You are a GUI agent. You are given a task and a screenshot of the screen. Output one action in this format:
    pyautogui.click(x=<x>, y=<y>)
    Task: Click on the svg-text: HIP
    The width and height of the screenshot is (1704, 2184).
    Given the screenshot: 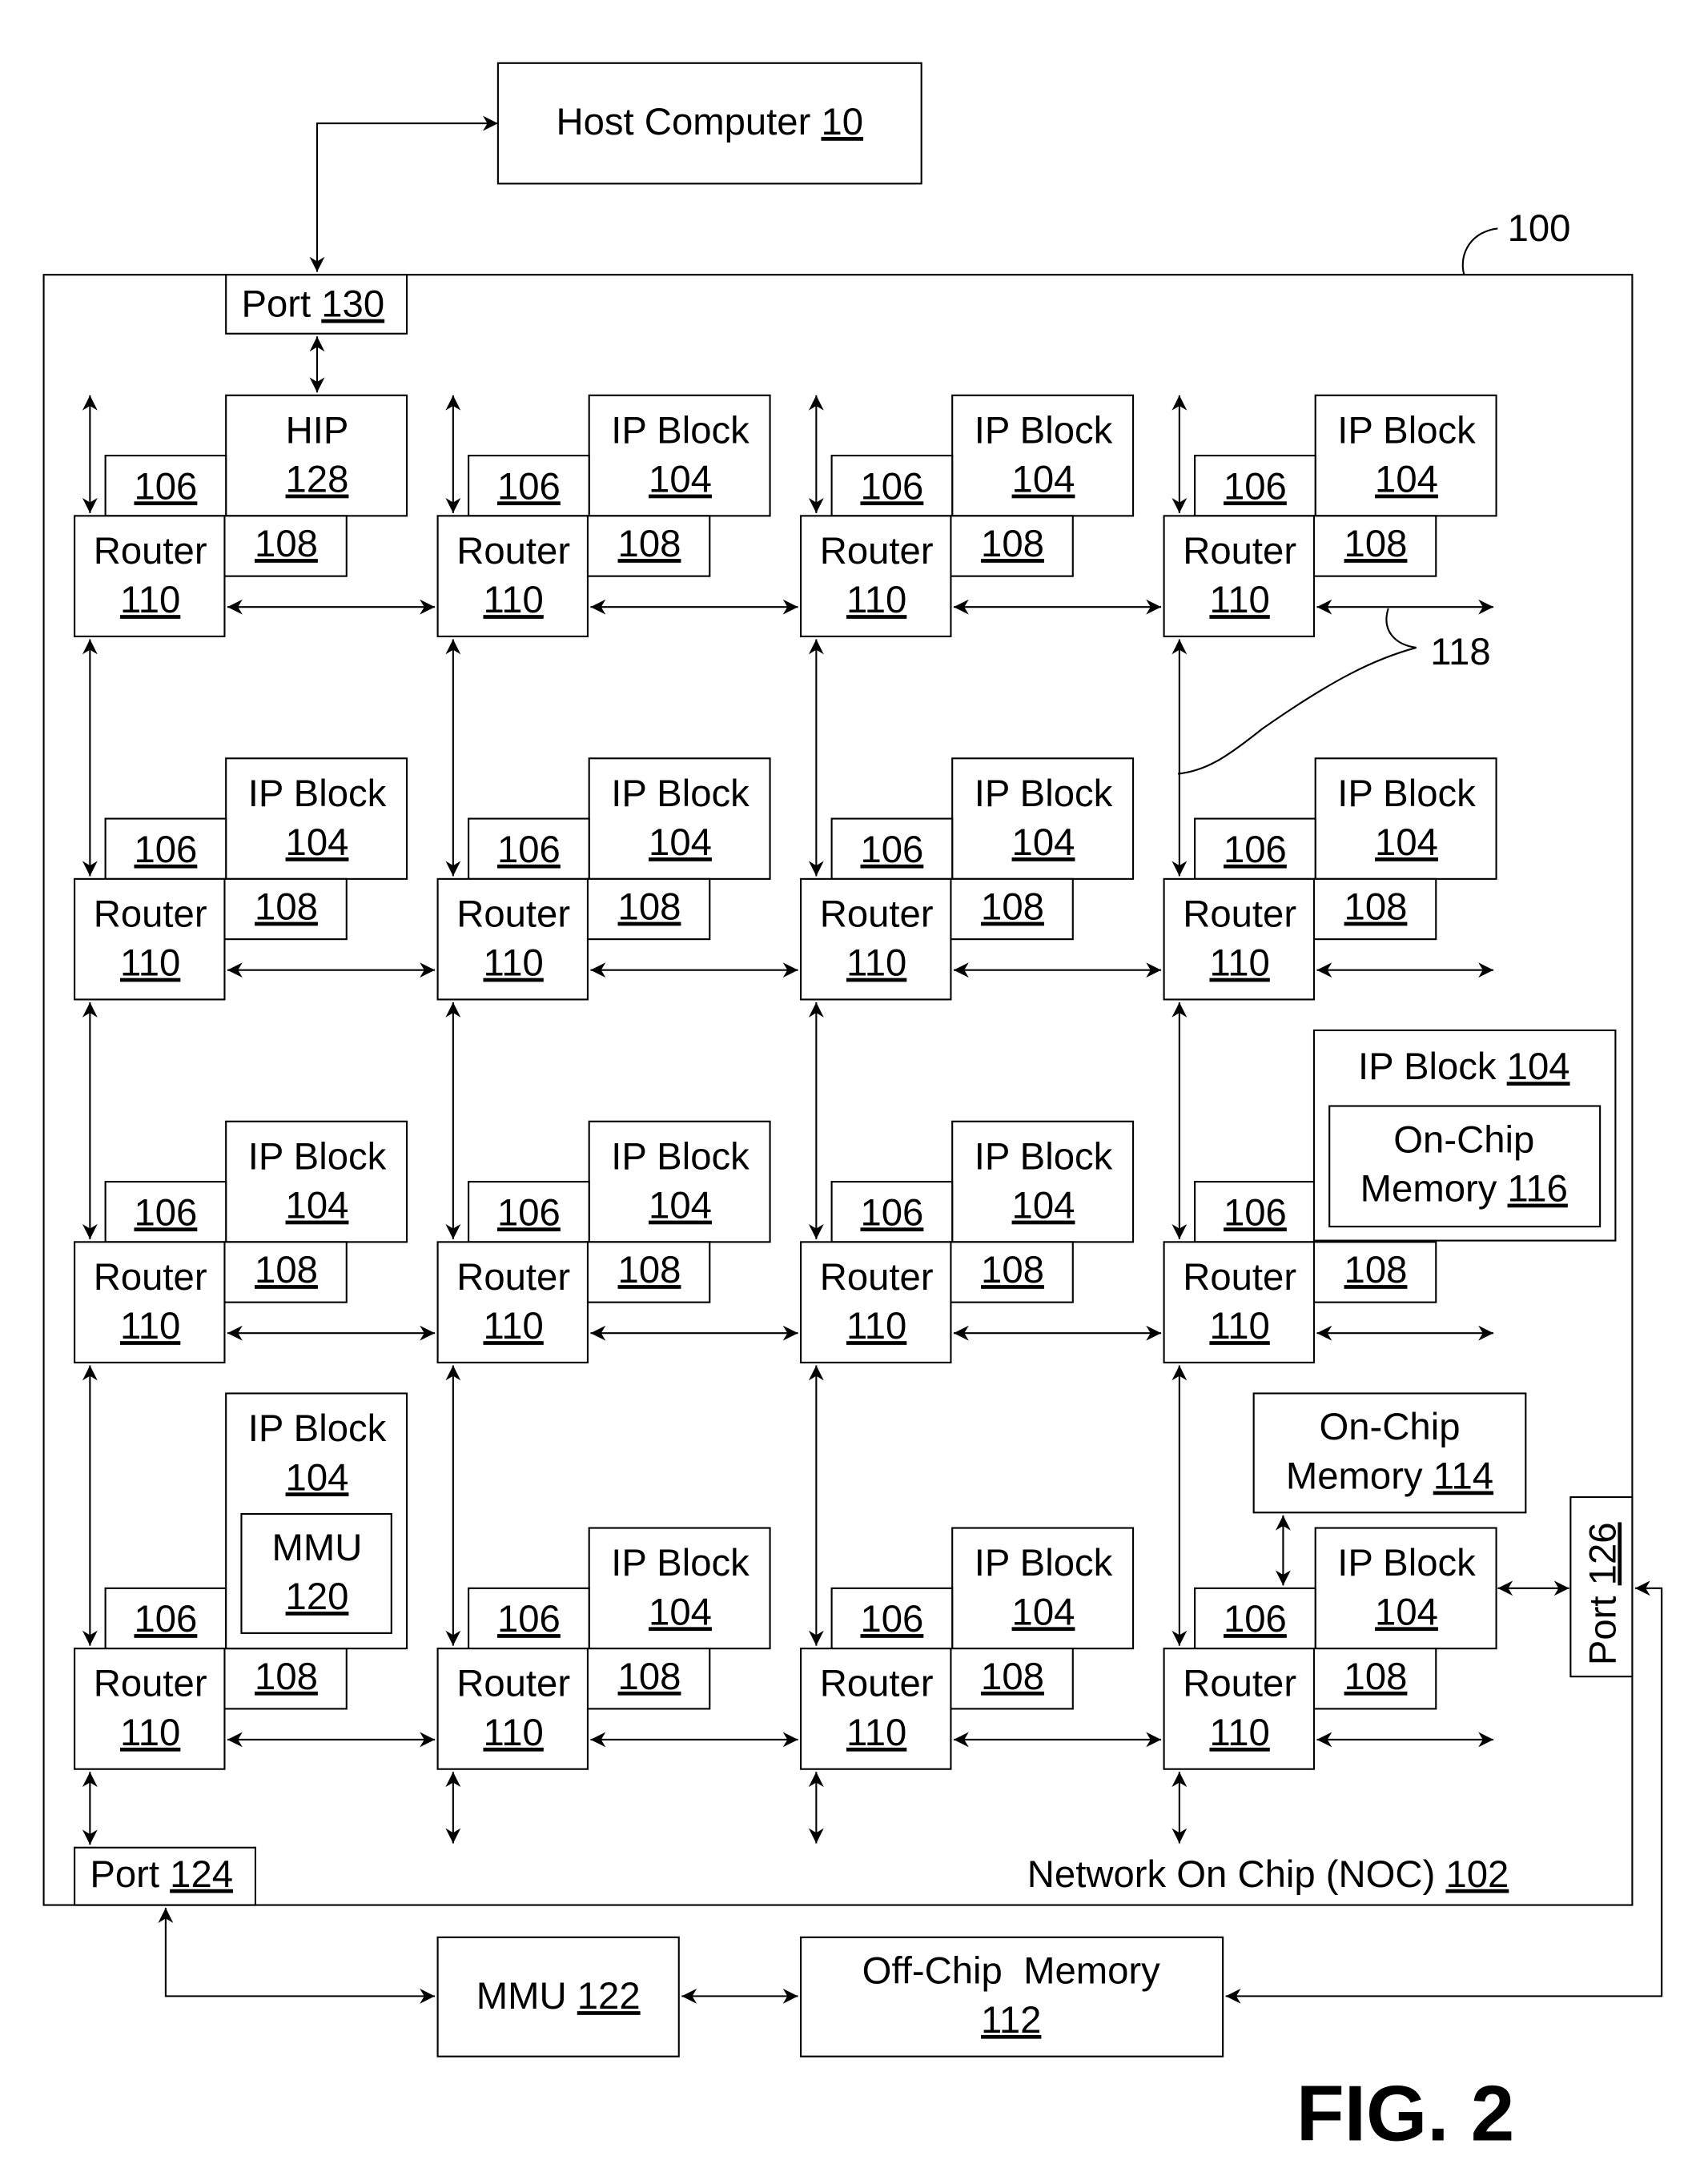 What is the action you would take?
    pyautogui.click(x=317, y=430)
    